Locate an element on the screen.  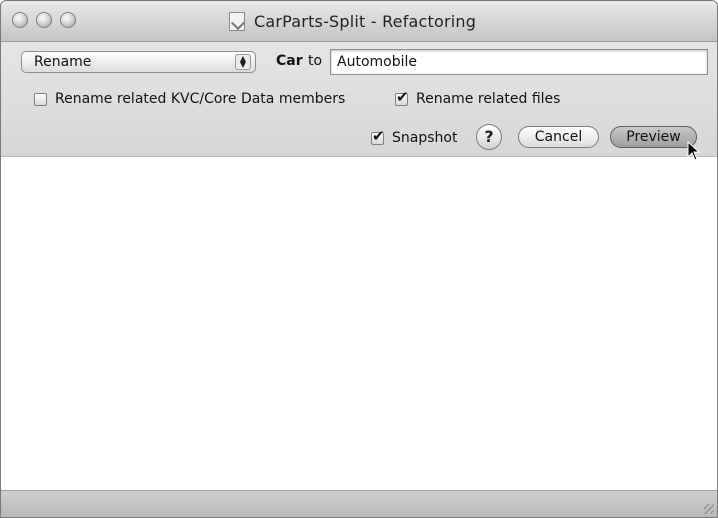
snapshot-label: Snapshot is located at coordinates (425, 138).